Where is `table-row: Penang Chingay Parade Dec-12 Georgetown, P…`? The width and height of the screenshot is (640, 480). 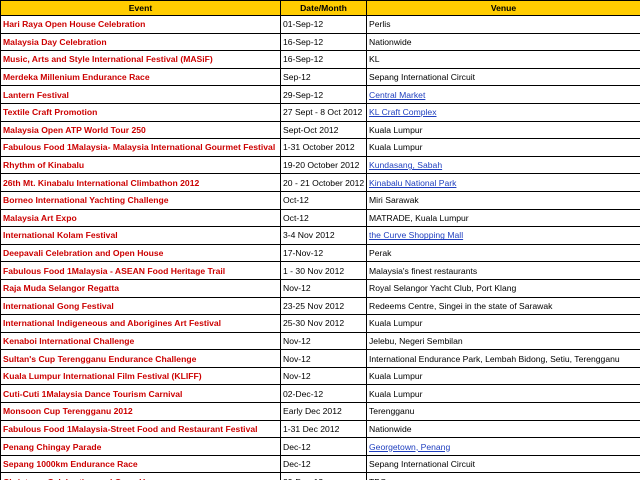 table-row: Penang Chingay Parade Dec-12 Georgetown, P… is located at coordinates (320, 446).